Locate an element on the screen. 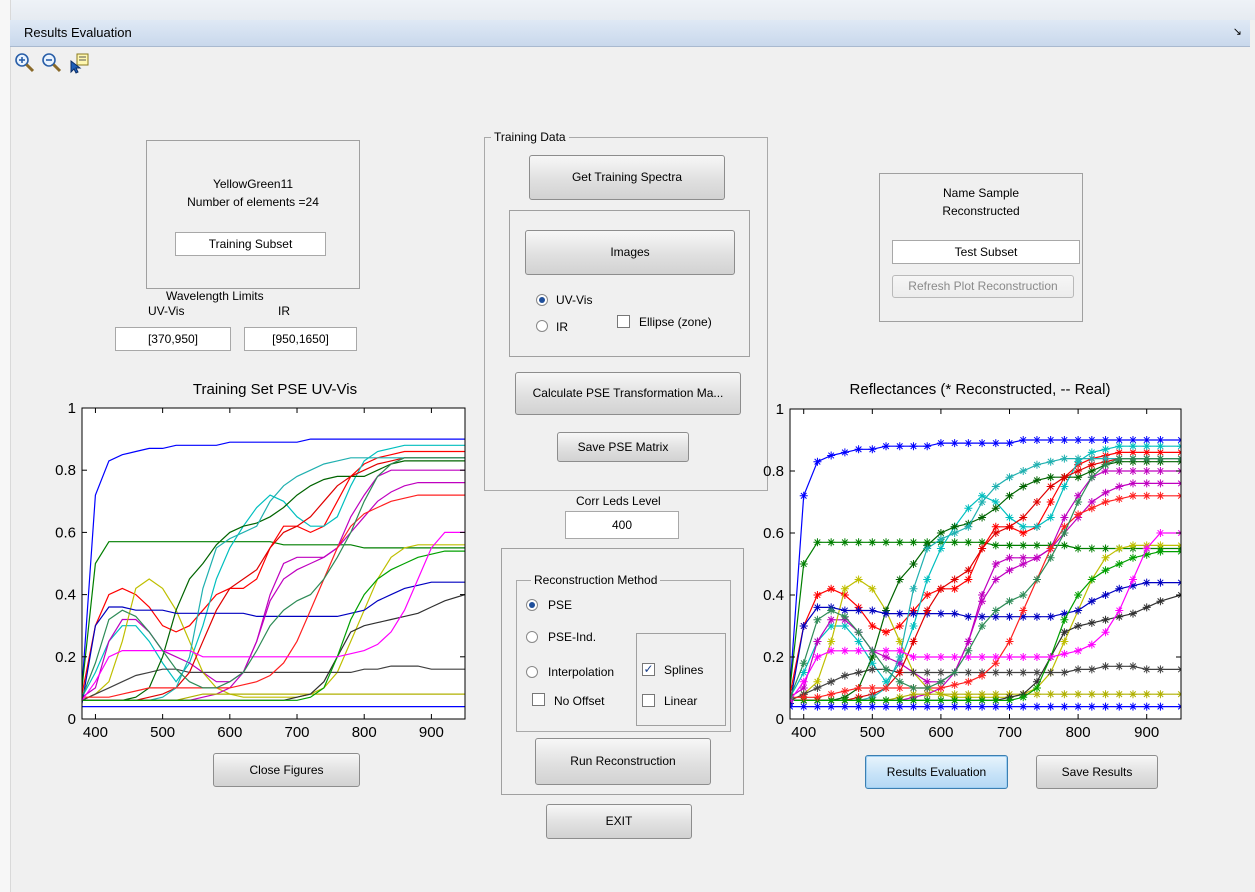  undock-icon: ↘ is located at coordinates (1237, 31).